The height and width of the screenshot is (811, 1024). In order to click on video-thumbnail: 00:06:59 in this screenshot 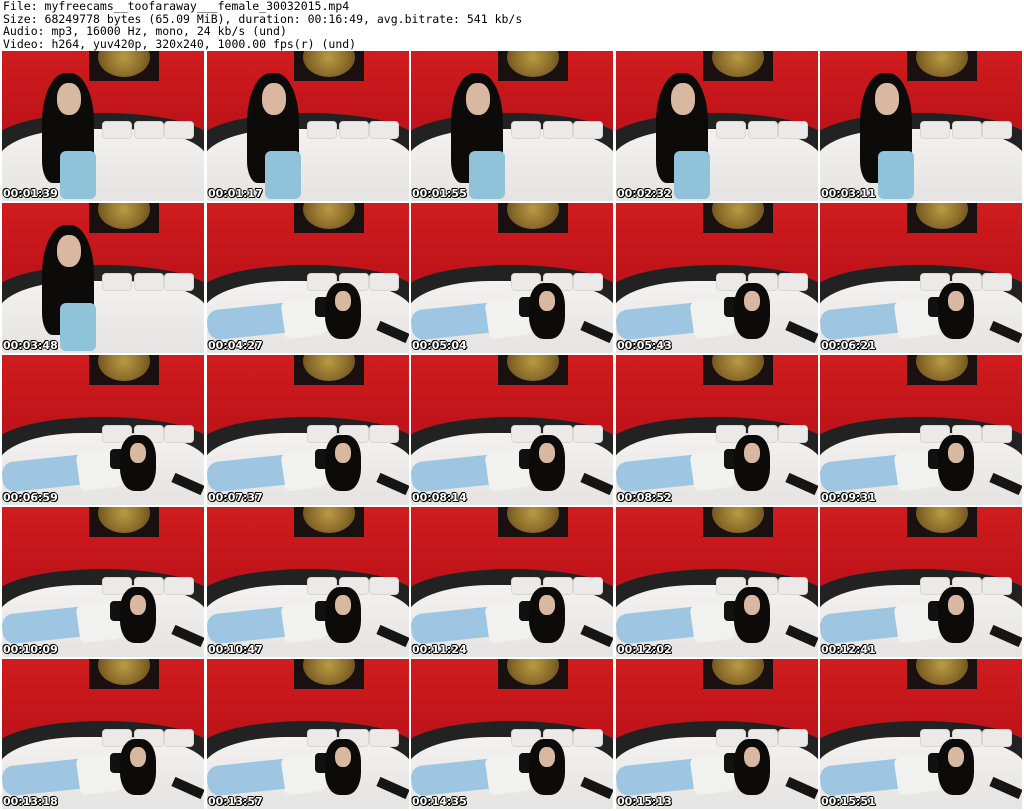, I will do `click(103, 430)`.